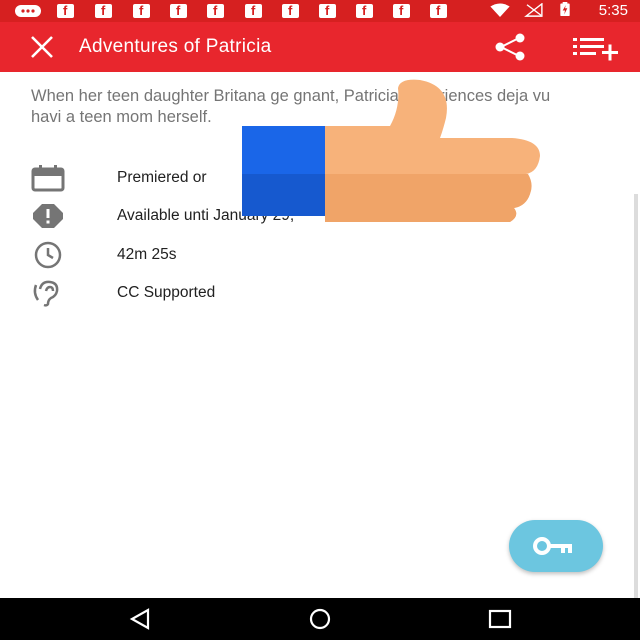 This screenshot has height=640, width=640. I want to click on battery-charging-icon, so click(565, 9).